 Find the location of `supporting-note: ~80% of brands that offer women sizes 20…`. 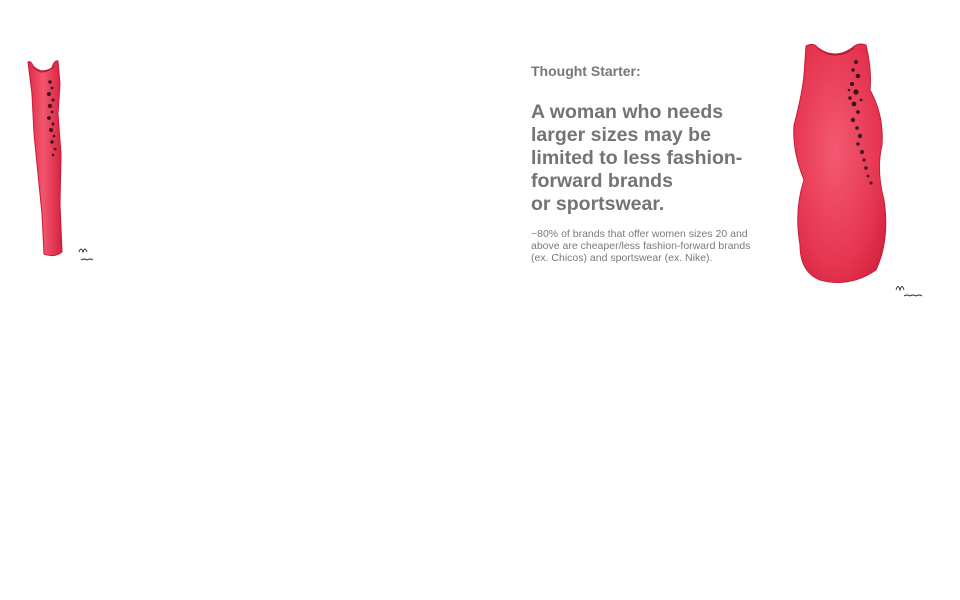

supporting-note: ~80% of brands that offer women sizes 20… is located at coordinates (651, 246).